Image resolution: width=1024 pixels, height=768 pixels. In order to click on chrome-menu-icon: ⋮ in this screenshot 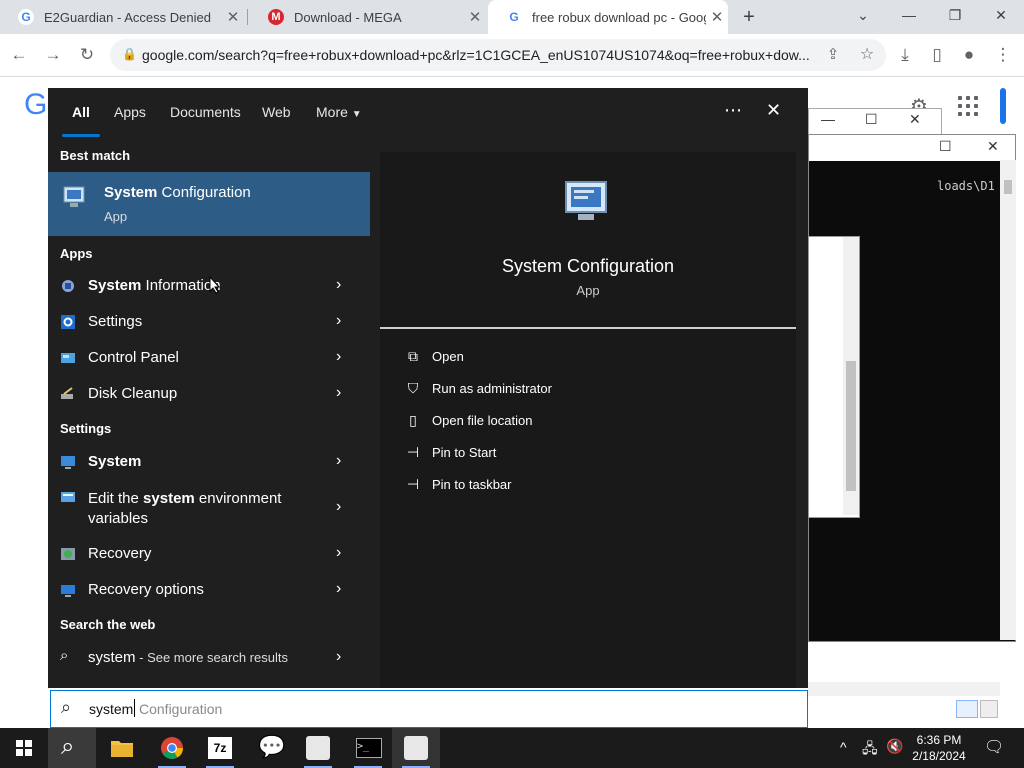, I will do `click(1003, 55)`.